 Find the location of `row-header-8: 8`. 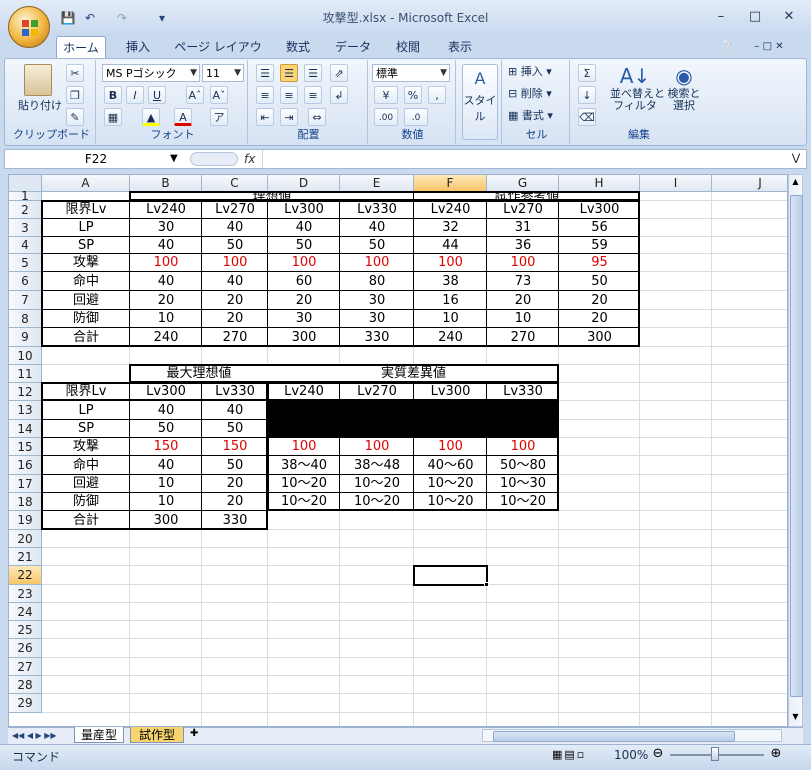

row-header-8: 8 is located at coordinates (25, 319).